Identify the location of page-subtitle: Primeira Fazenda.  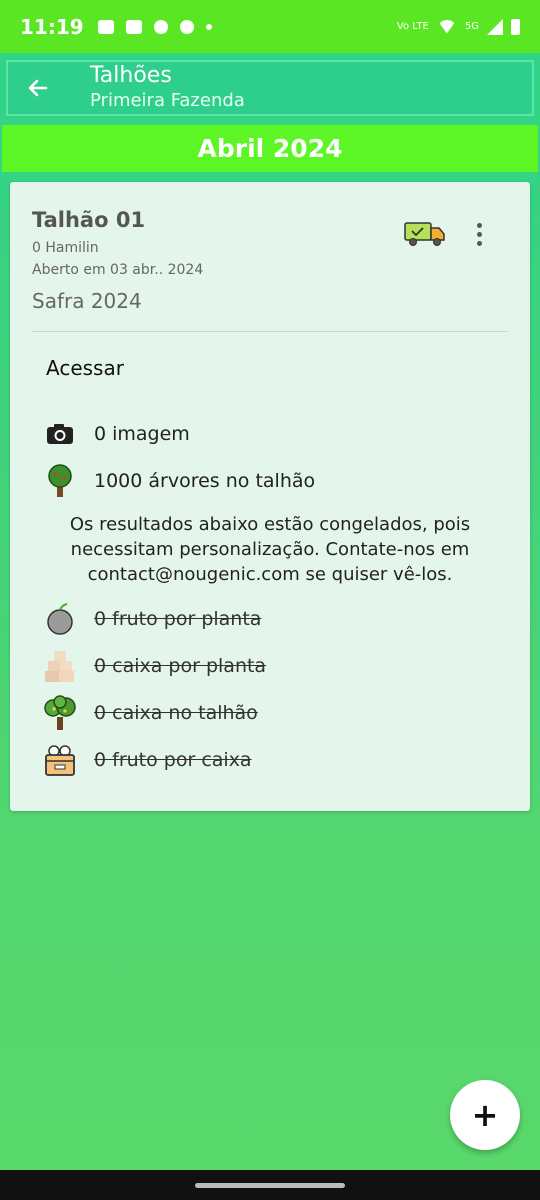
(167, 100).